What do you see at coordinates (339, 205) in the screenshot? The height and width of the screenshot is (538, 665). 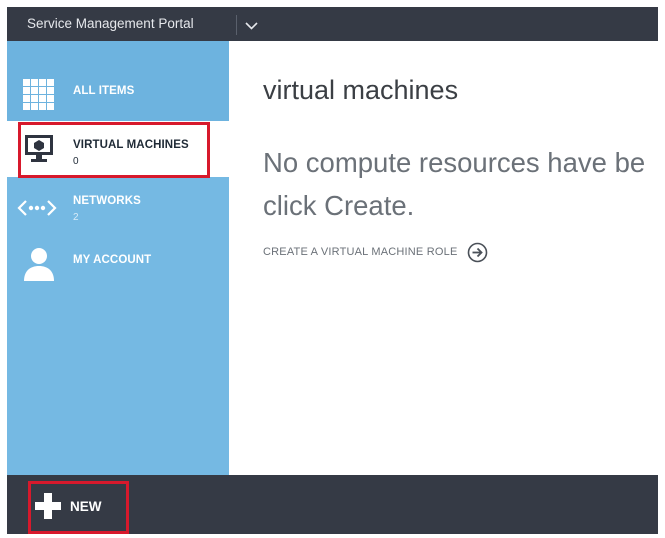 I see `empty-state-line: click Create.` at bounding box center [339, 205].